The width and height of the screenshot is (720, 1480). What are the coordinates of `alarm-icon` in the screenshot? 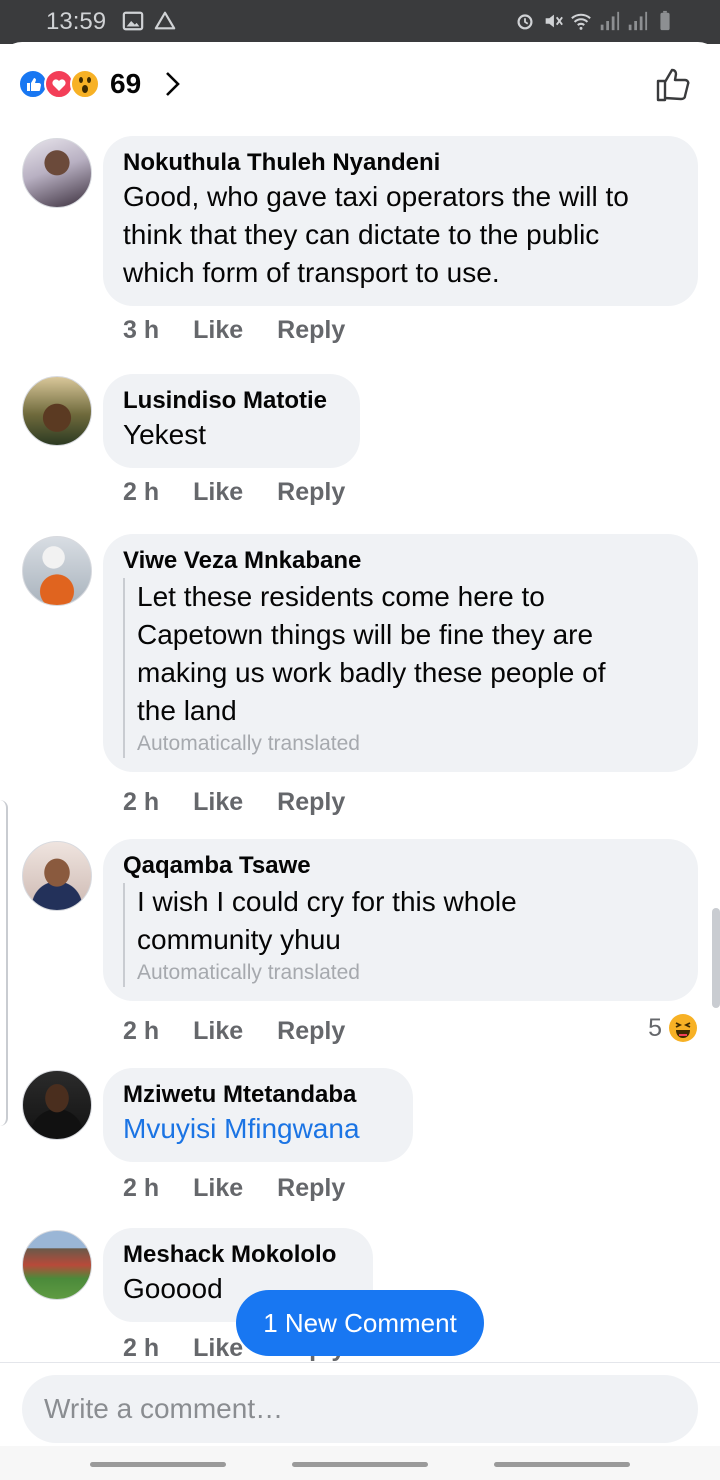 It's located at (525, 22).